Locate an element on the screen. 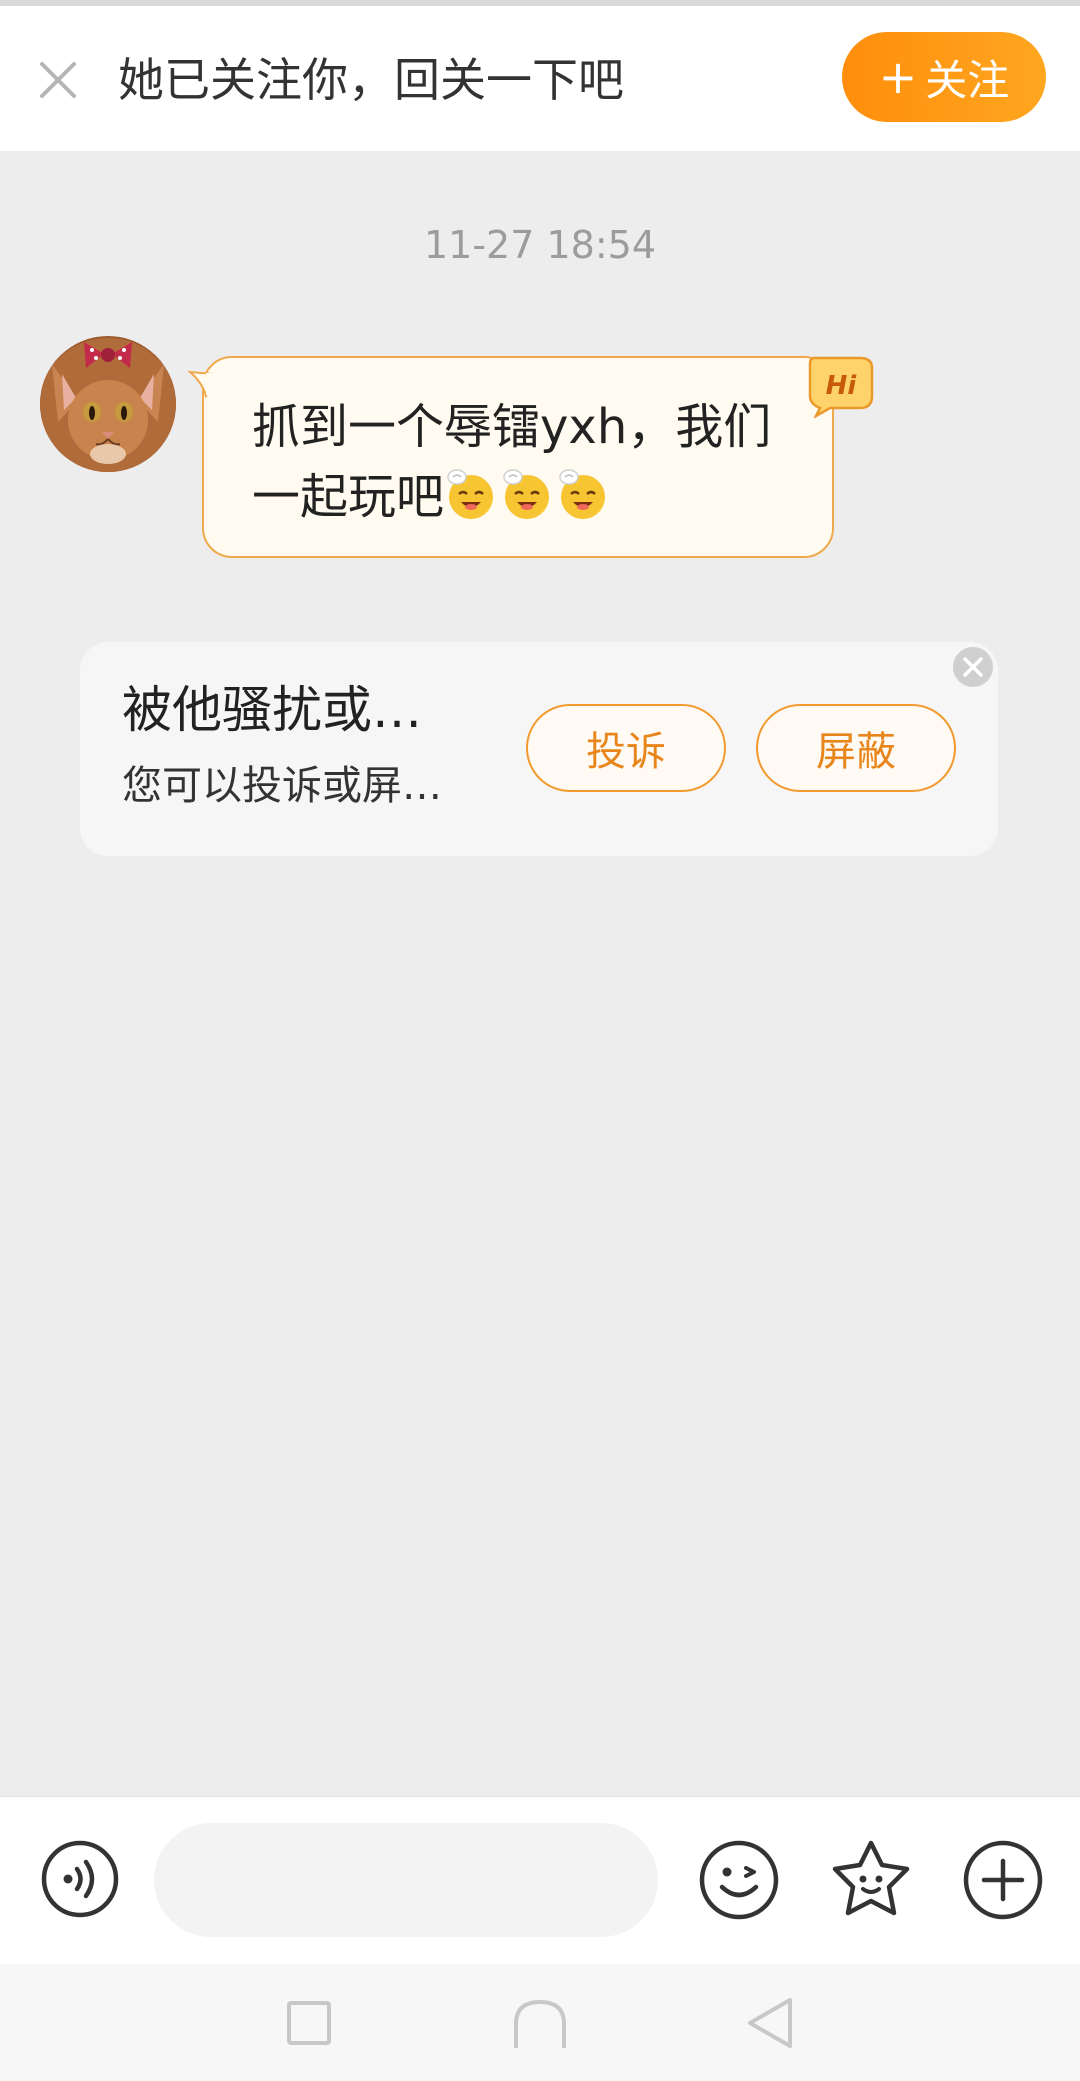 The height and width of the screenshot is (2081, 1080). hi-badge-icon: Hi is located at coordinates (841, 387).